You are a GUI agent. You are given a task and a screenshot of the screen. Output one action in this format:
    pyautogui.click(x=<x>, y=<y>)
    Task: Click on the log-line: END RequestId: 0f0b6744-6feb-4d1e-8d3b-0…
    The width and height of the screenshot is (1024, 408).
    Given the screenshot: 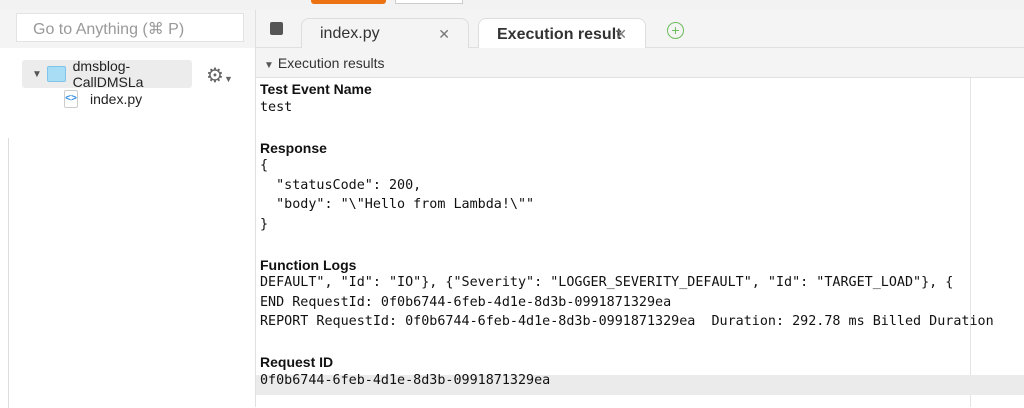 What is the action you would take?
    pyautogui.click(x=466, y=302)
    